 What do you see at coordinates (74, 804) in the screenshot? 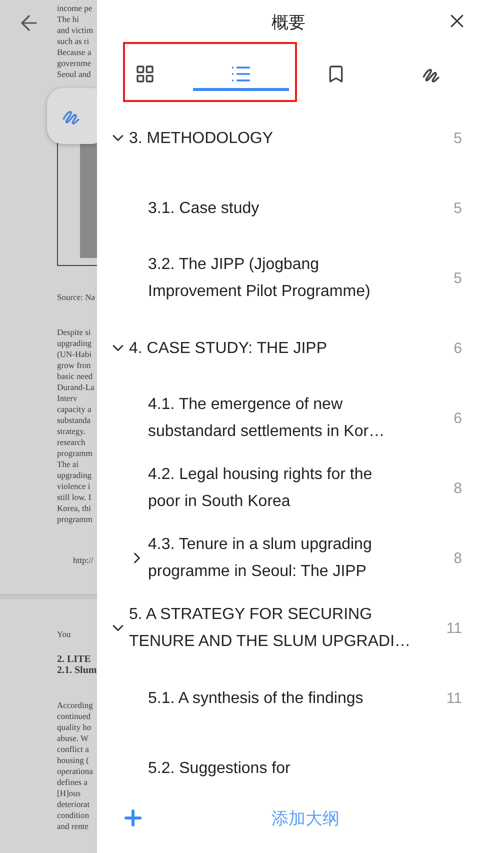
I see `document-text: deteriorat` at bounding box center [74, 804].